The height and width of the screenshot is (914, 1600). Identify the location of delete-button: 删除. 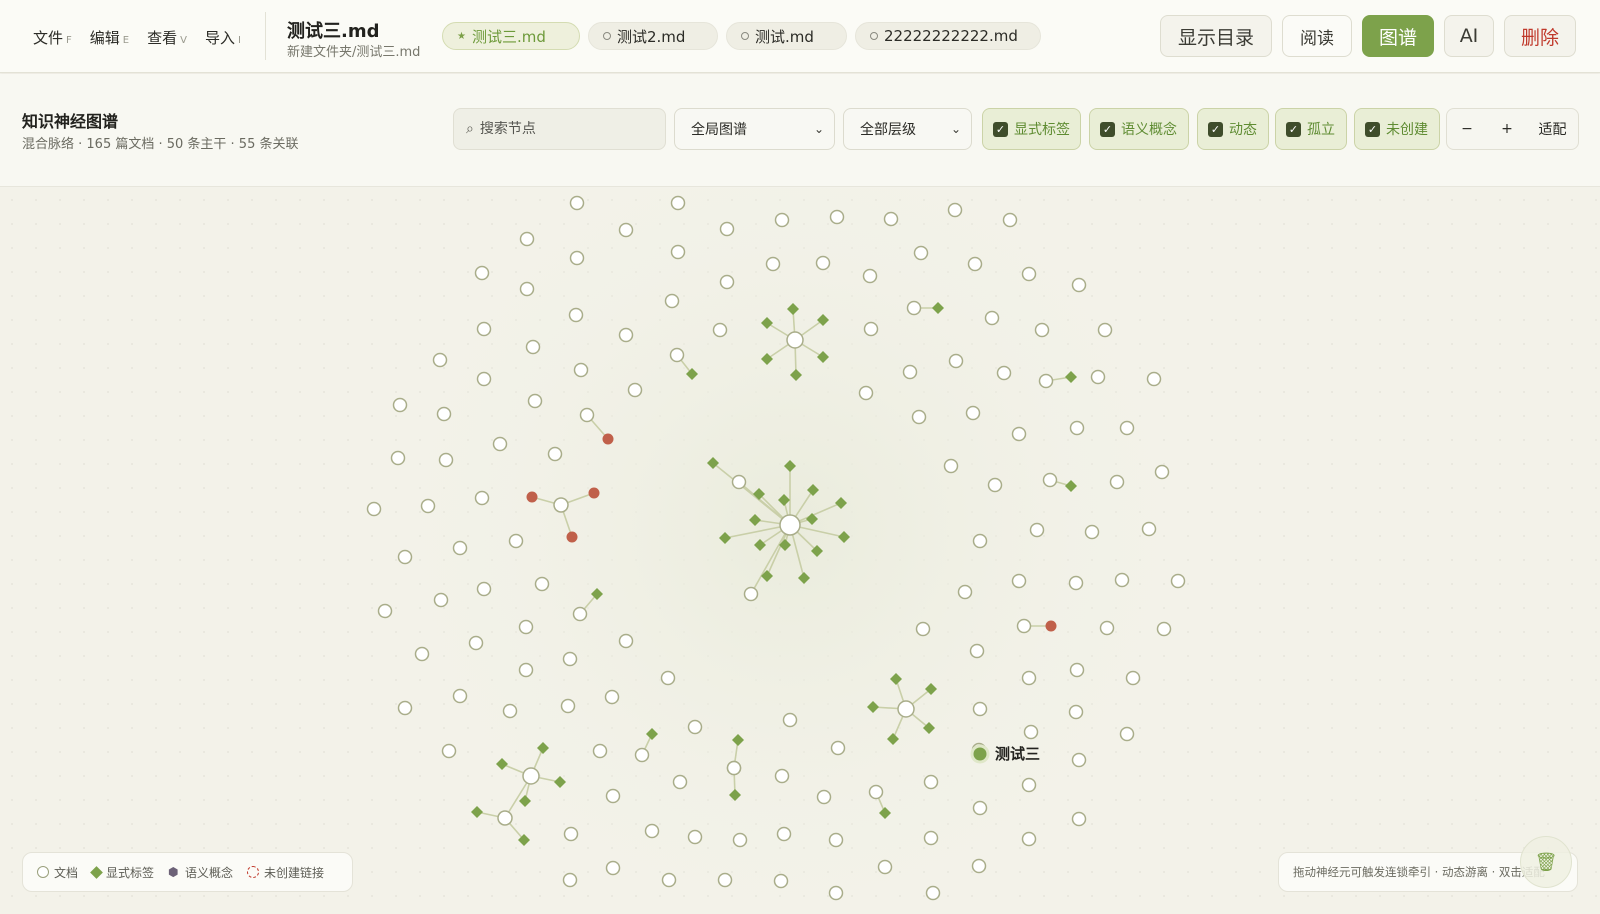
(1540, 36).